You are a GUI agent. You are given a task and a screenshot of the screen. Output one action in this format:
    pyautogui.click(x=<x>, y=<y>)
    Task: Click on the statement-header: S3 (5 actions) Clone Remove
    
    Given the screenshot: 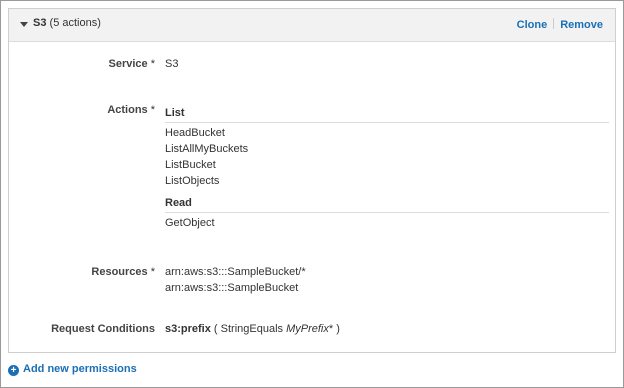 What is the action you would take?
    pyautogui.click(x=312, y=25)
    